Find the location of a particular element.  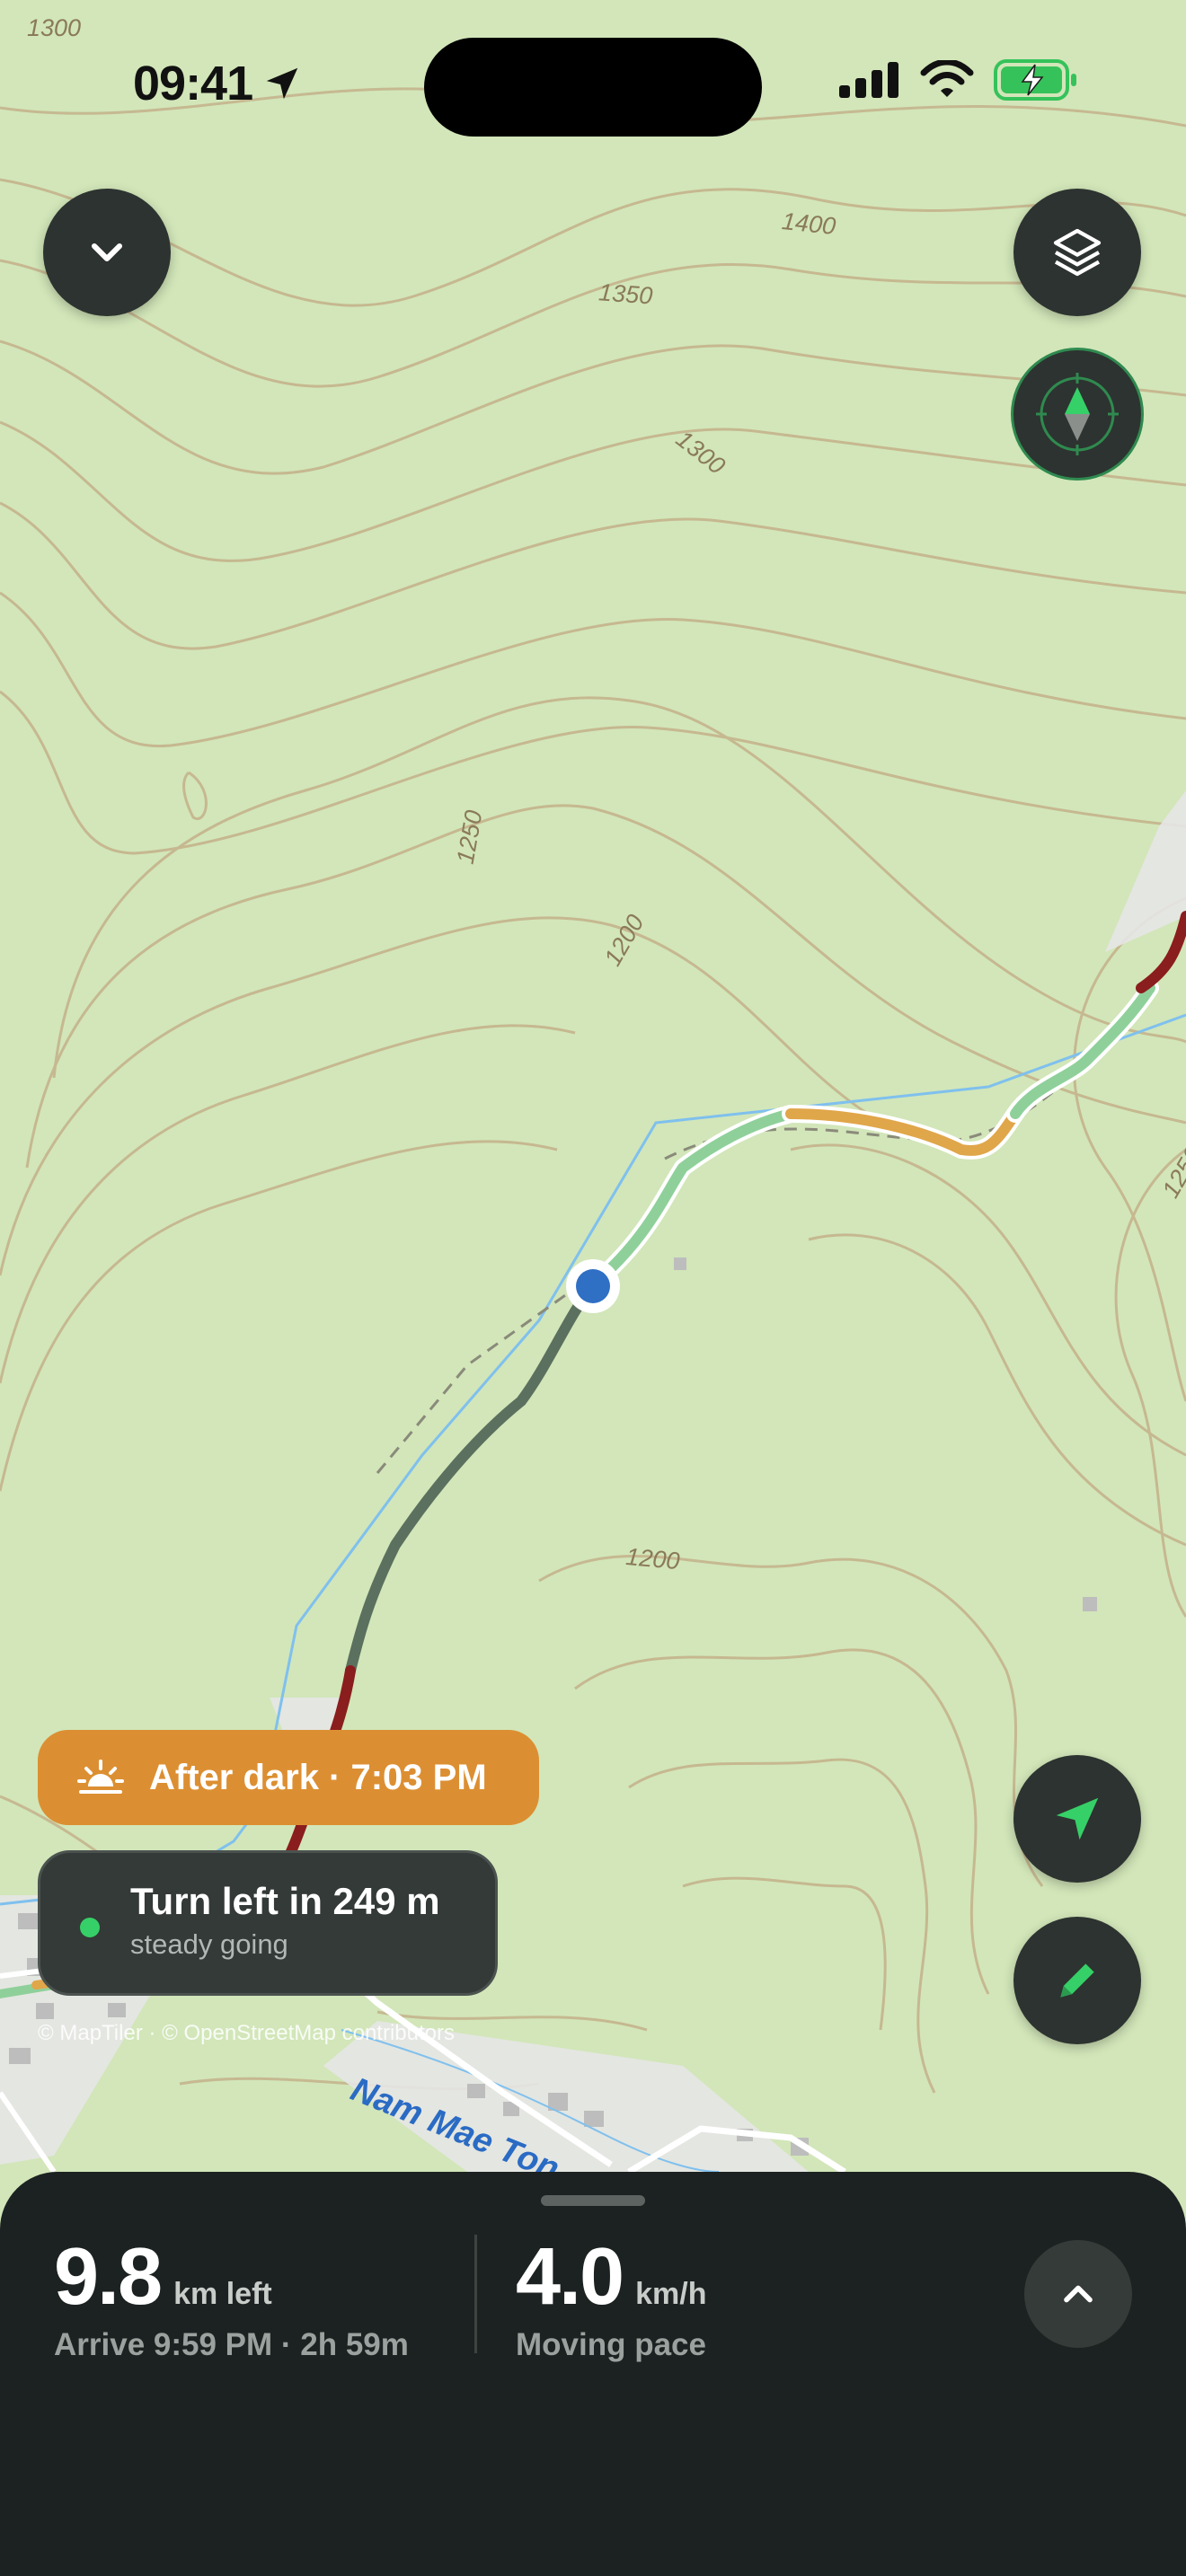

clock: 09:41 is located at coordinates (193, 83).